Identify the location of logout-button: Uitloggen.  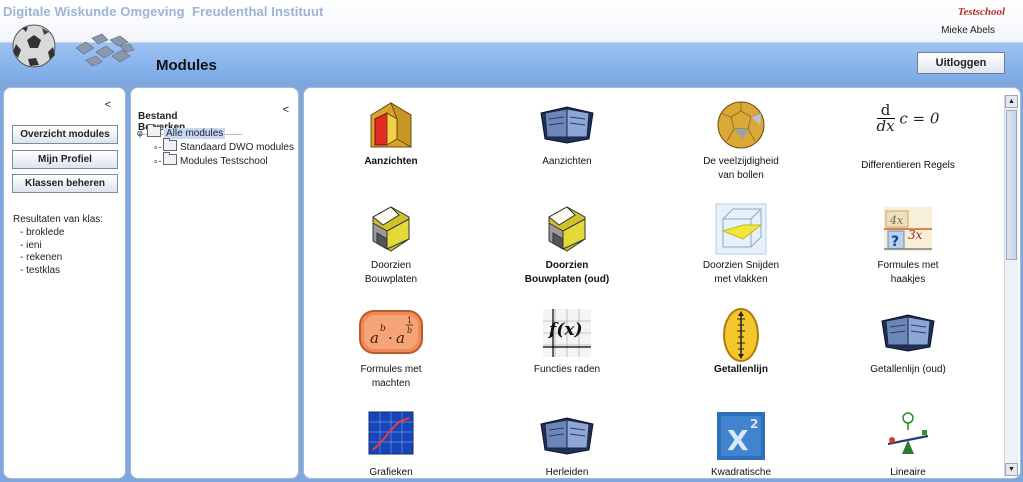
(961, 63).